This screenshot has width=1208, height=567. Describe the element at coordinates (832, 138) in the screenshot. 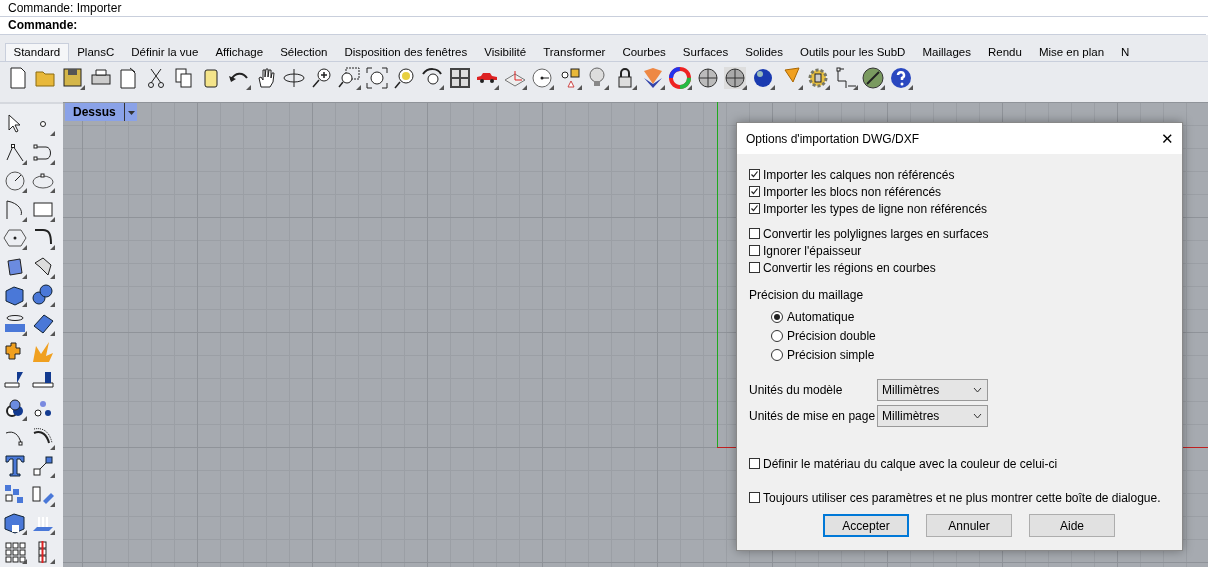

I see `dialog-title: Options d'importation DWG/DXF` at that location.